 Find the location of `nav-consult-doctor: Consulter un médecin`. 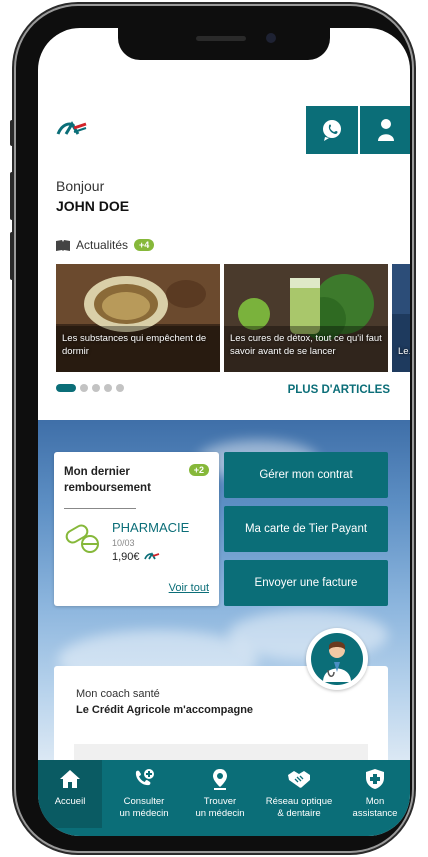

nav-consult-doctor: Consulter un médecin is located at coordinates (144, 794).